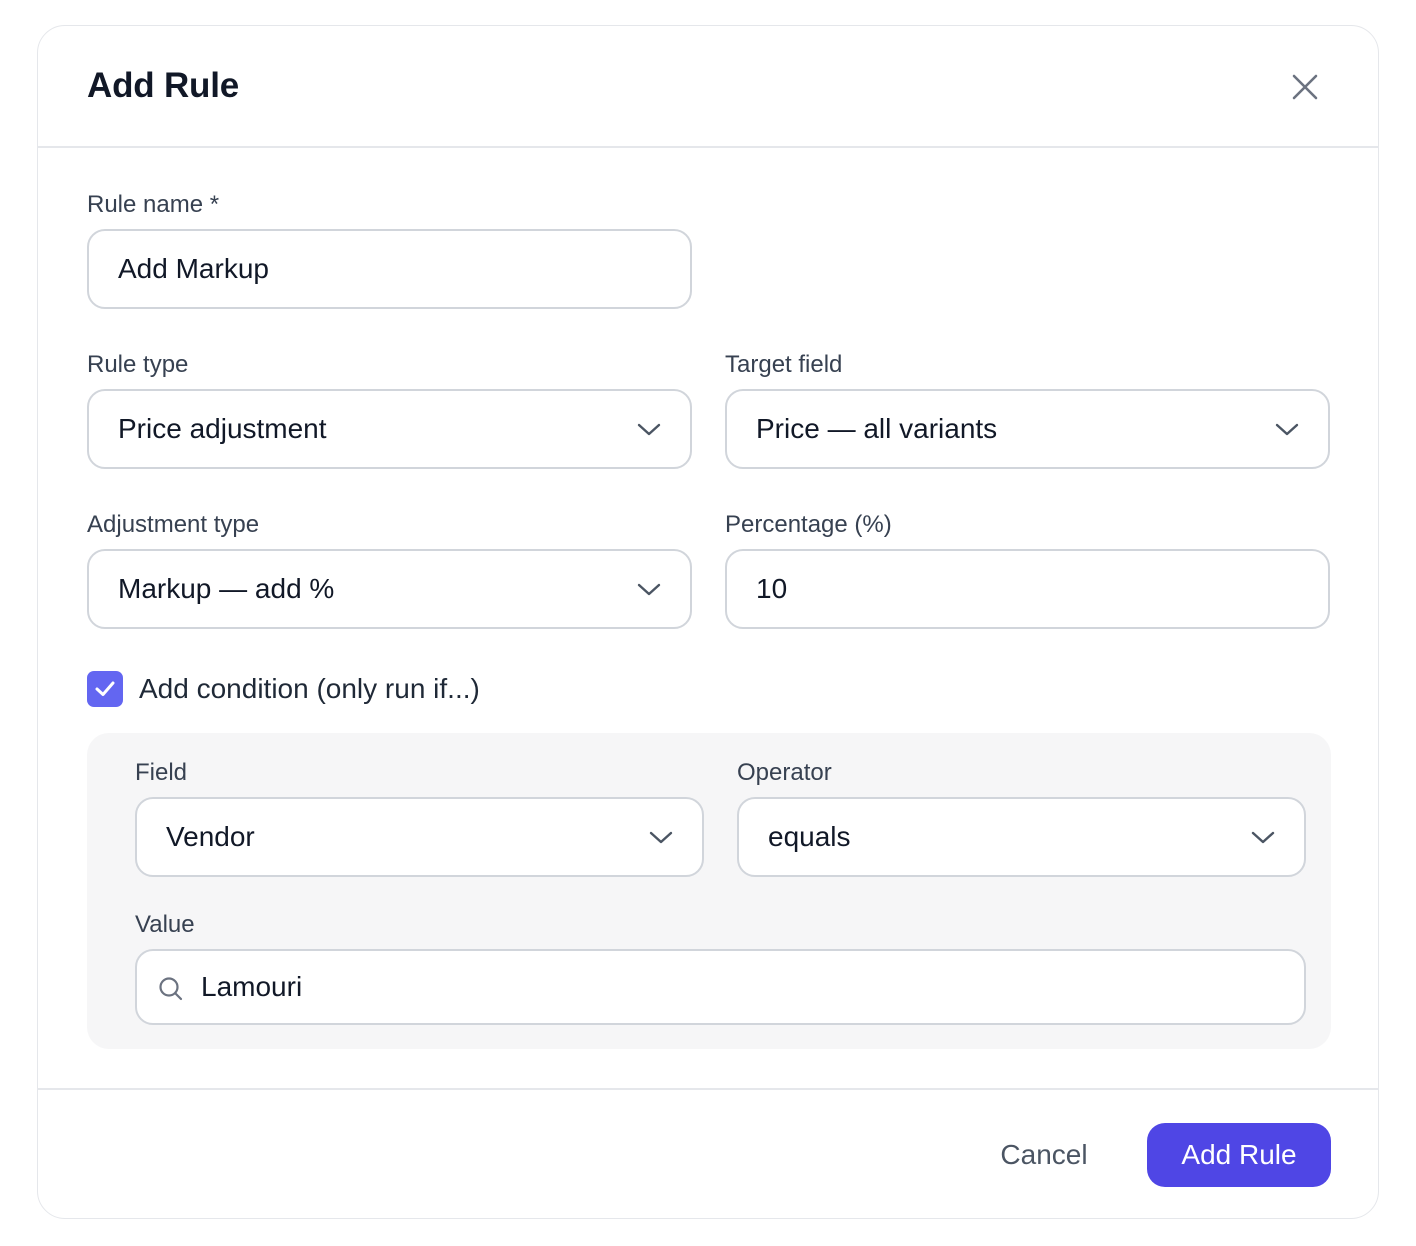 Image resolution: width=1416 pixels, height=1246 pixels. What do you see at coordinates (809, 836) in the screenshot?
I see `condition-operator-value: equals` at bounding box center [809, 836].